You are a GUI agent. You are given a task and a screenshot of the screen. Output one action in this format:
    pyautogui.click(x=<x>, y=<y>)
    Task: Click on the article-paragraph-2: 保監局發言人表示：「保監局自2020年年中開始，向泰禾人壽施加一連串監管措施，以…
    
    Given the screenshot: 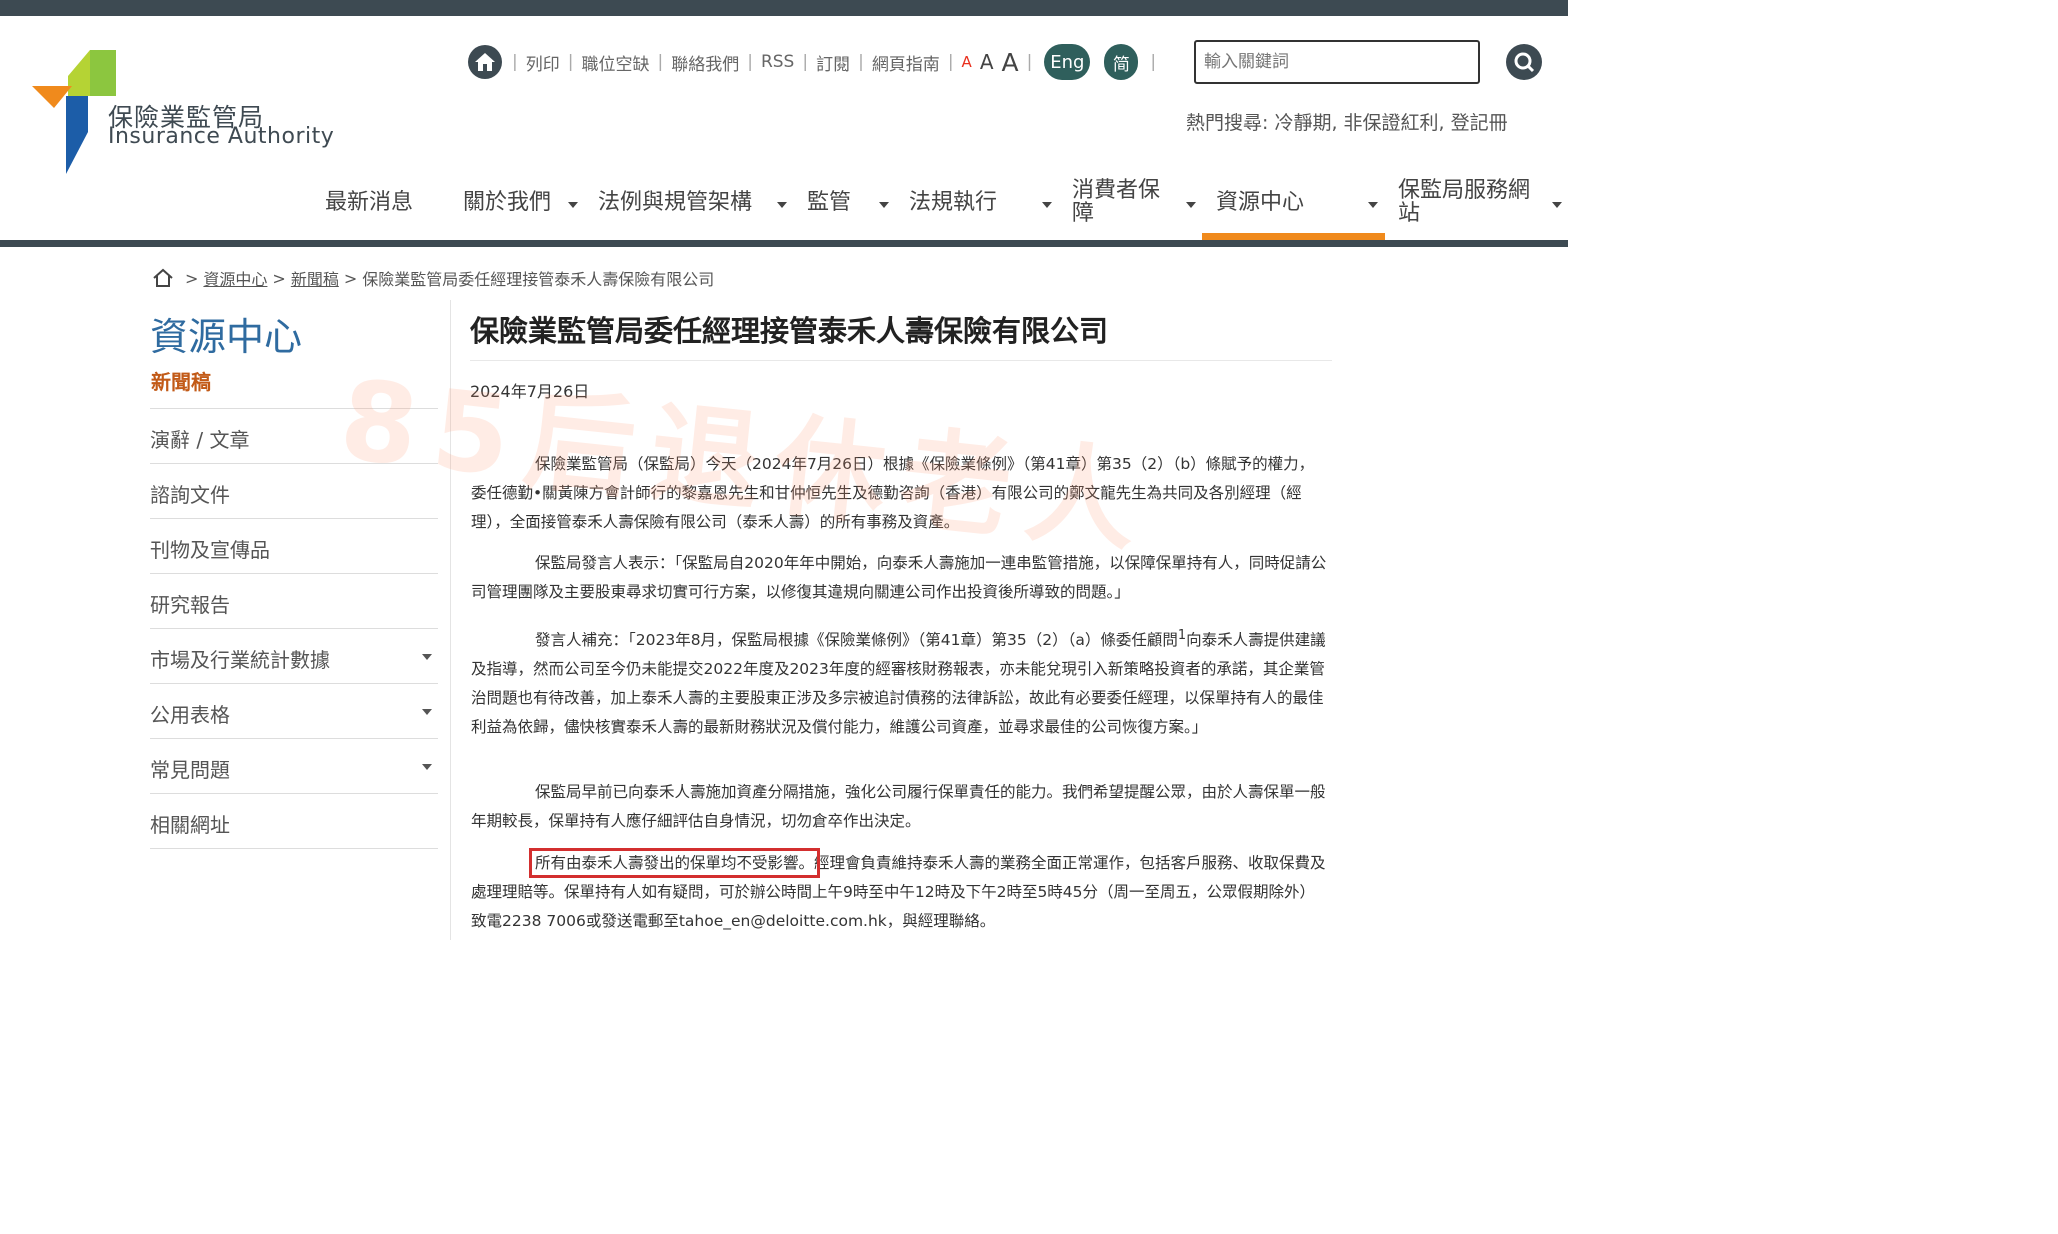 What is the action you would take?
    pyautogui.click(x=899, y=577)
    